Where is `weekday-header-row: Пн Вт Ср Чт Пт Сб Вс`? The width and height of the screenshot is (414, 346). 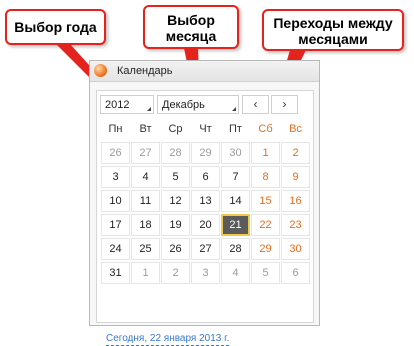
weekday-header-row: Пн Вт Ср Чт Пт Сб Вс is located at coordinates (207, 130).